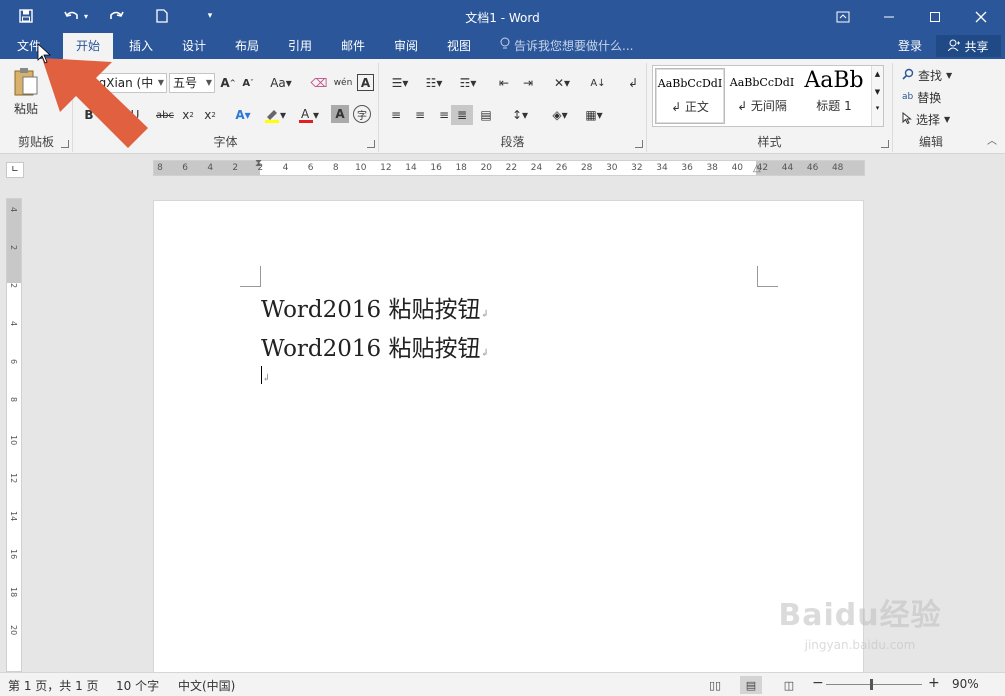  Describe the element at coordinates (834, 80) in the screenshot. I see `style-sample: AaBb` at that location.